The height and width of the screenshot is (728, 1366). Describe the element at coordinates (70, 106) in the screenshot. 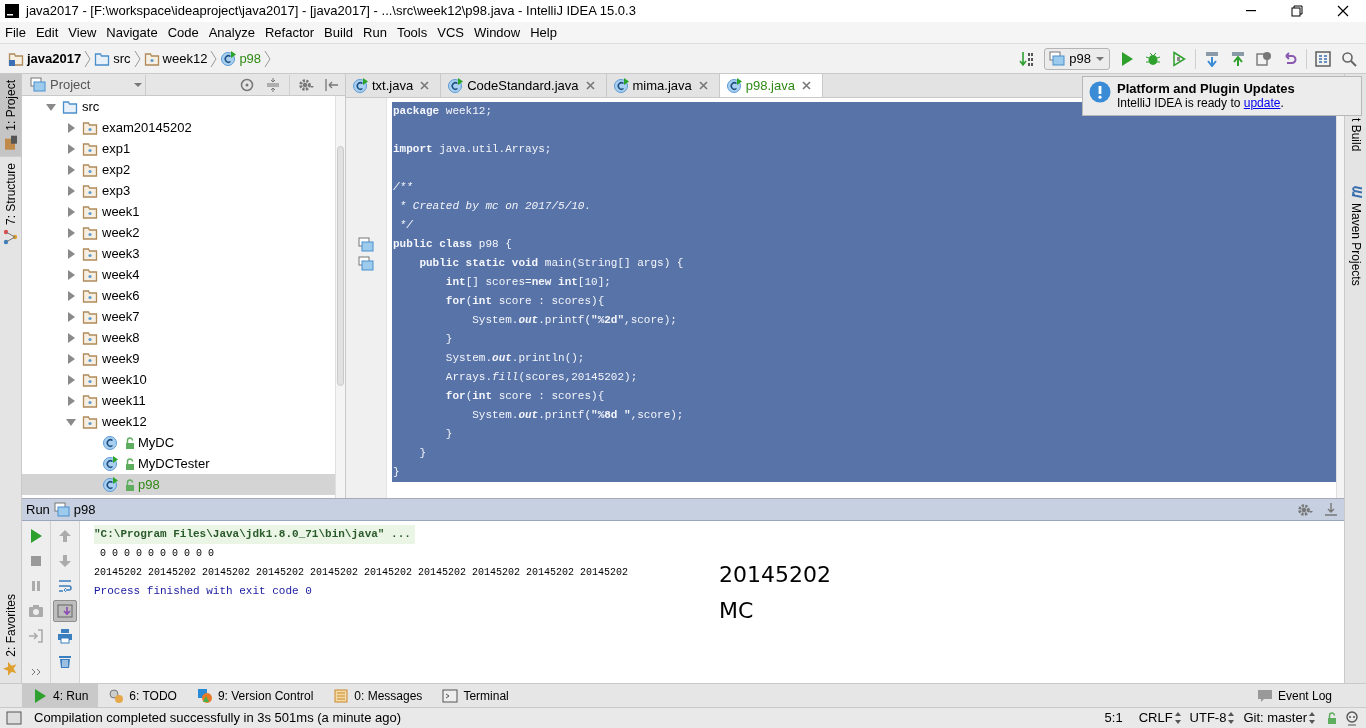

I see `source-folder-icon` at that location.